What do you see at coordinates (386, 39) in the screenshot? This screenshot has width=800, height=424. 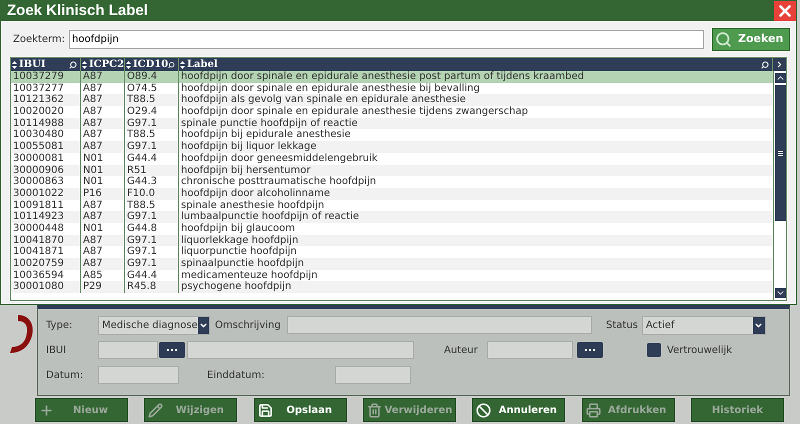 I see `search-field: hoofdpijn` at bounding box center [386, 39].